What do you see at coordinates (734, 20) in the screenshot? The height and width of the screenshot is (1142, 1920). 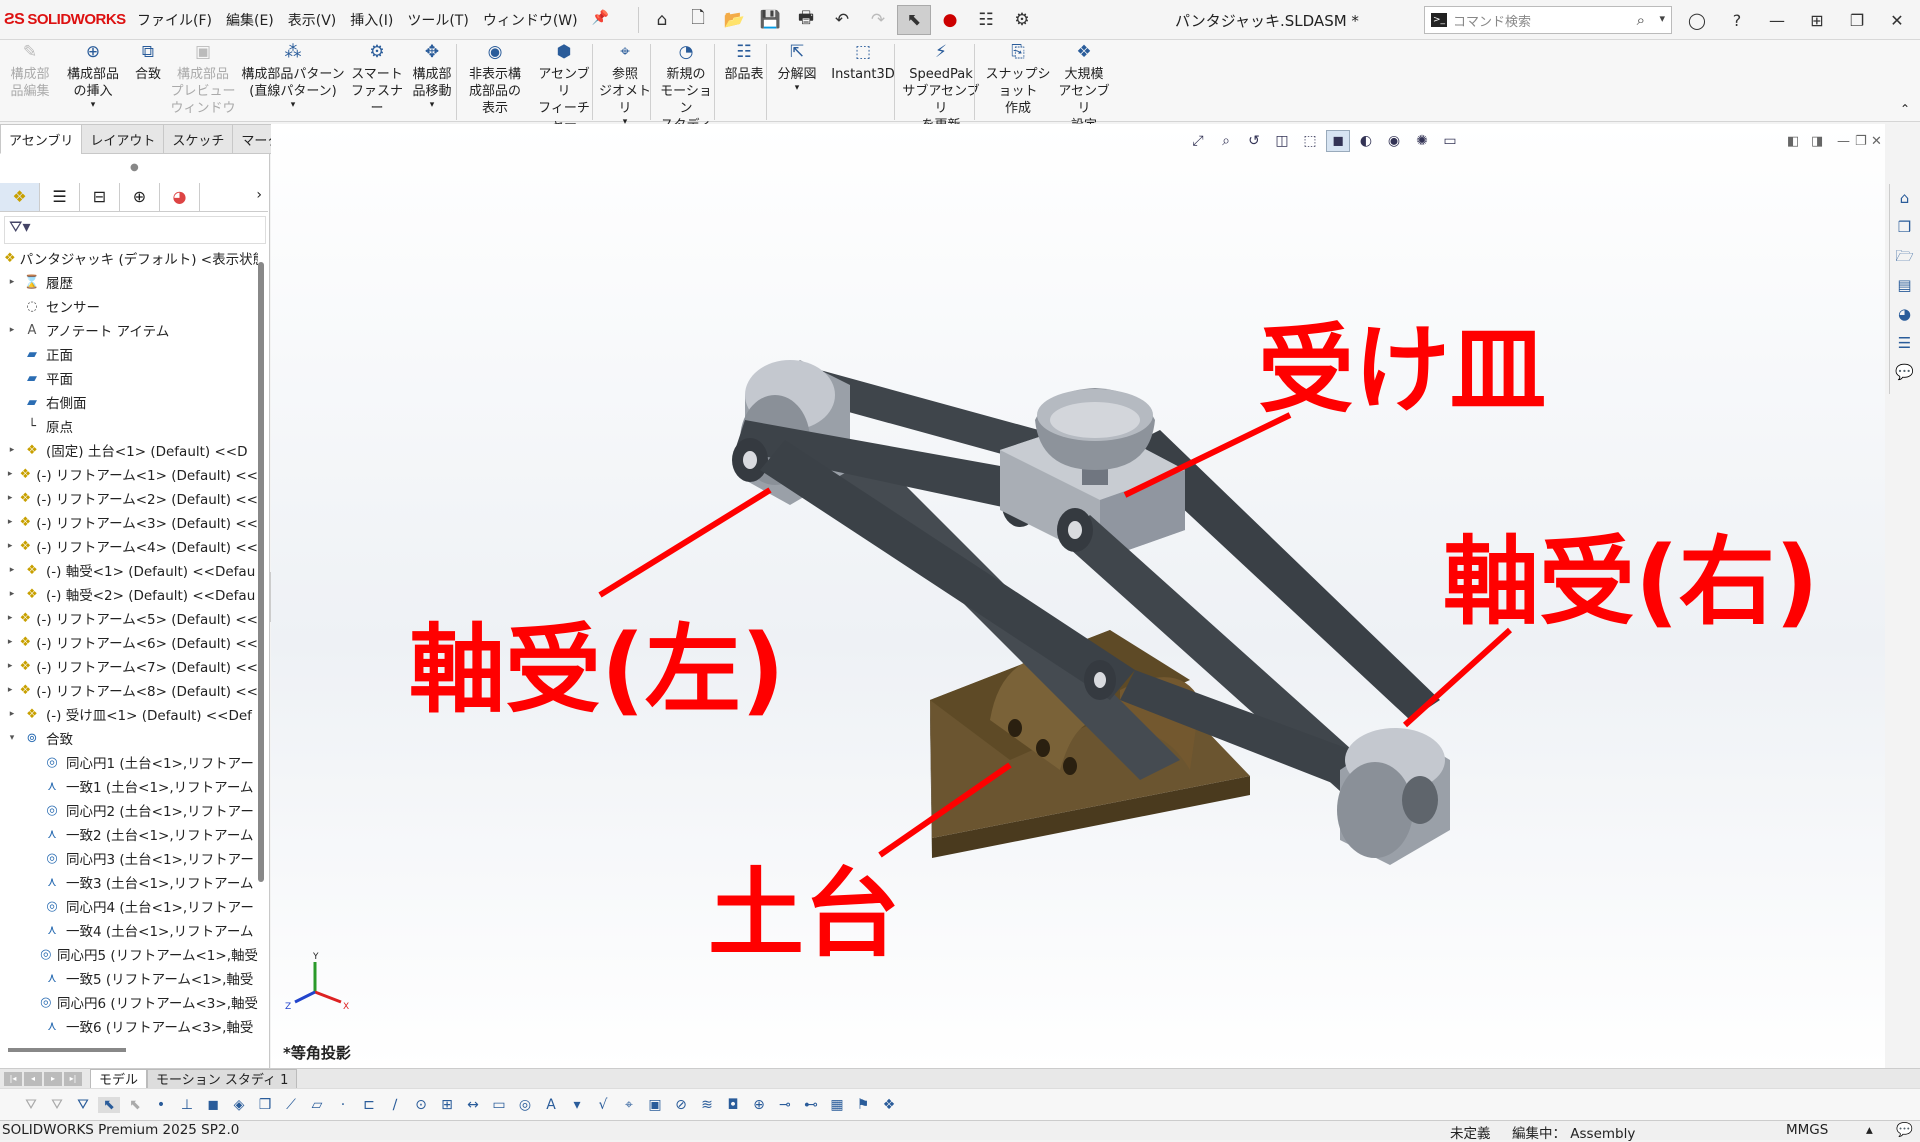 I see `open-icon: 📂` at bounding box center [734, 20].